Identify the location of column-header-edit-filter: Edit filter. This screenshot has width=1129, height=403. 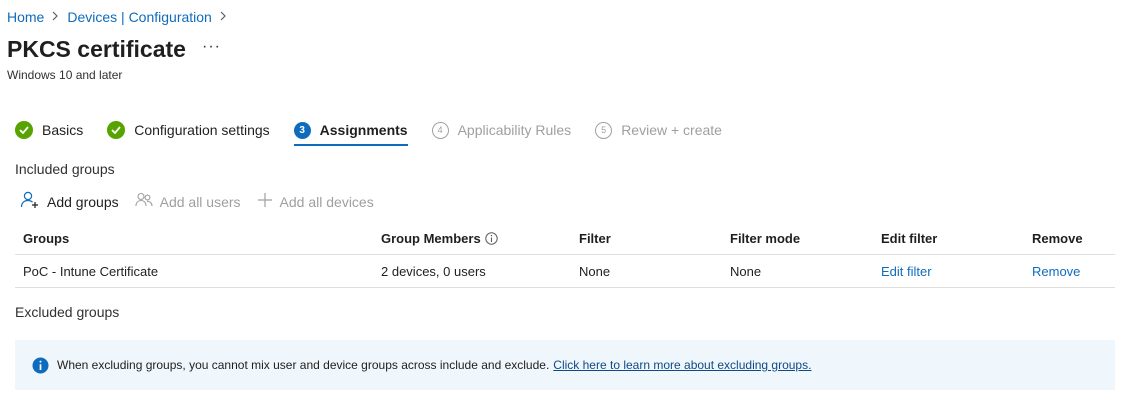
(909, 238).